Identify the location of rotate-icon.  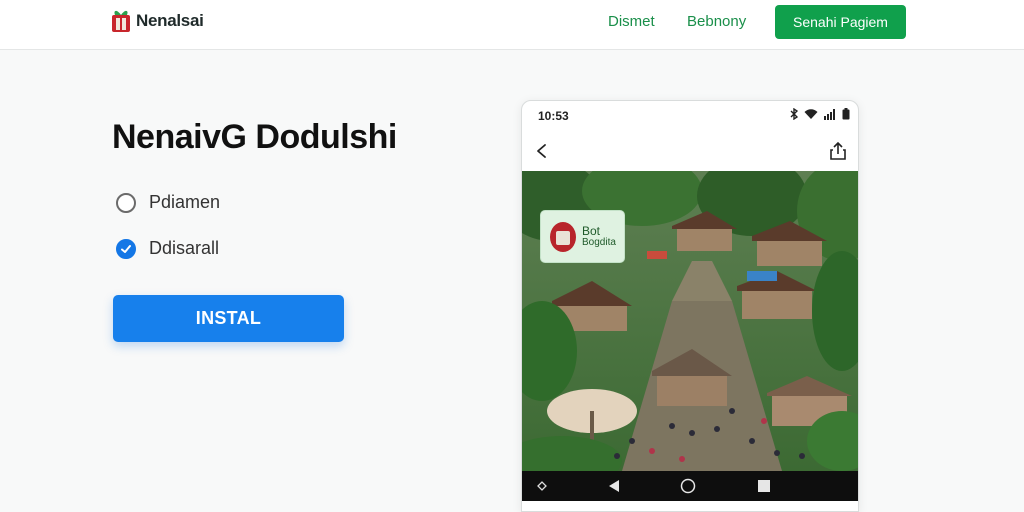
(542, 486).